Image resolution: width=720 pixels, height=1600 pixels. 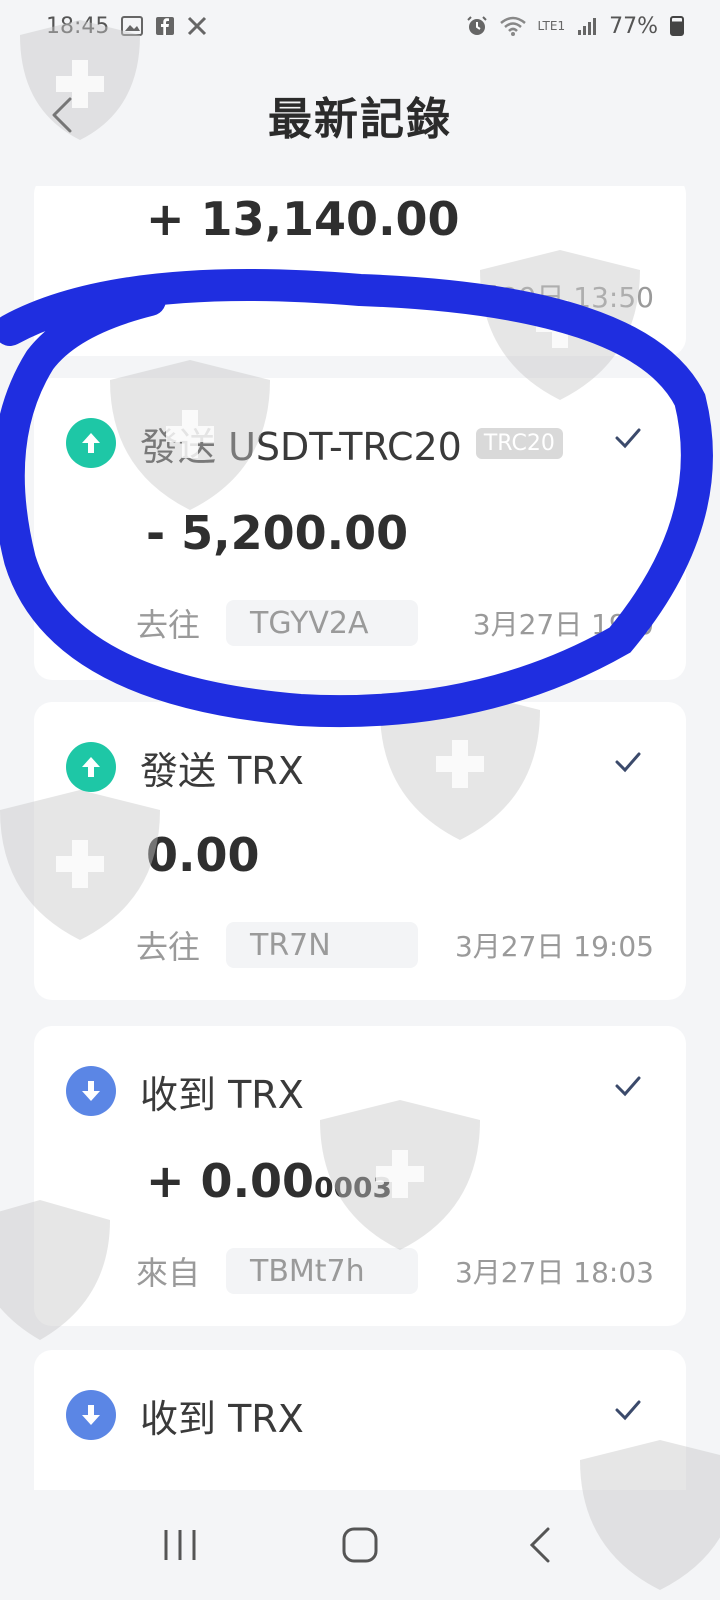 I want to click on status-bar-left: 18:45, so click(x=126, y=26).